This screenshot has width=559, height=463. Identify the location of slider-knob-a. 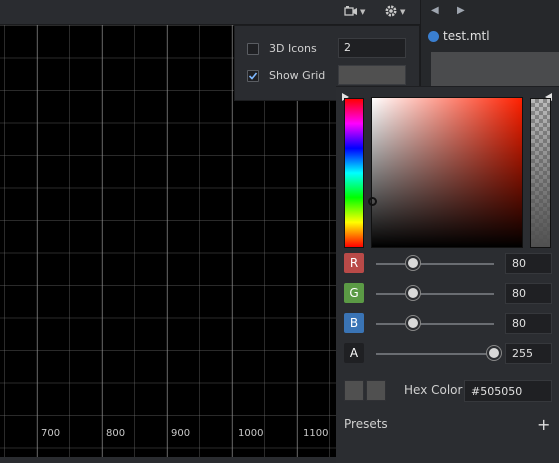
(494, 353).